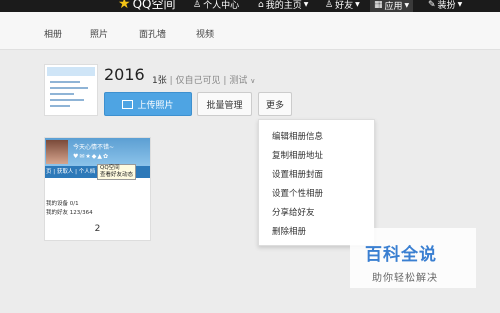 Image resolution: width=500 pixels, height=313 pixels. I want to click on thumbnail-header: 今天心情不错~ ♥✉★◆▲✿, so click(97, 152).